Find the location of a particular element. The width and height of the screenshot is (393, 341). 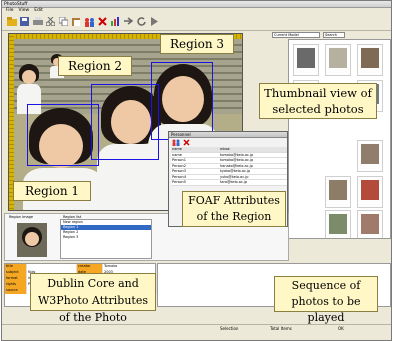

status-total: Total Items is located at coordinates (281, 328).